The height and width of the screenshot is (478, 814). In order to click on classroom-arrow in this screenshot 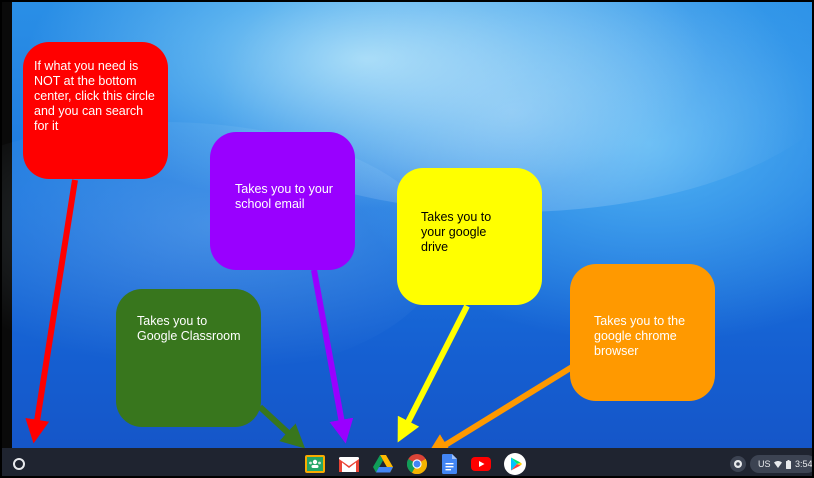, I will do `click(281, 426)`.